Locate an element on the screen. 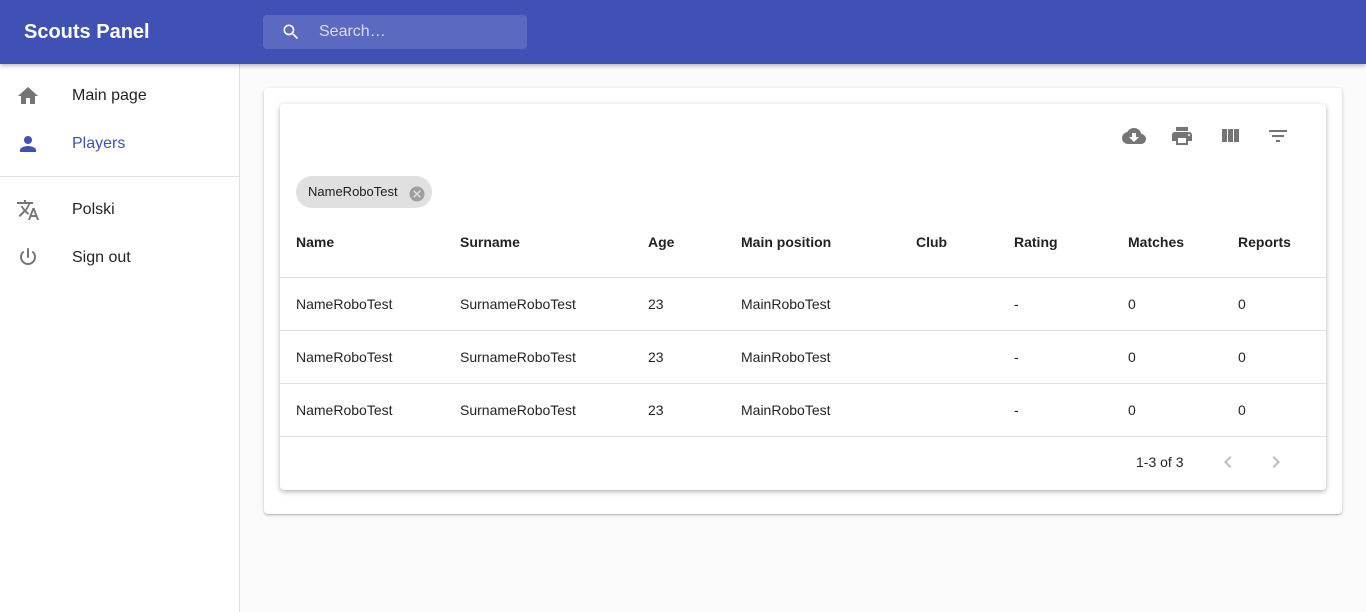 Image resolution: width=1366 pixels, height=612 pixels. sidebar-divider is located at coordinates (119, 176).